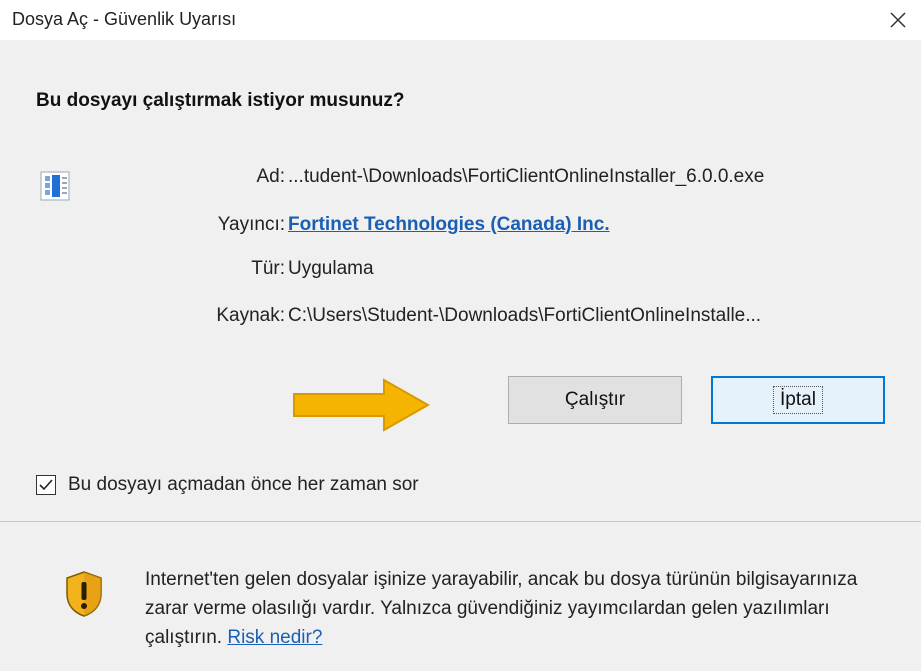  I want to click on close-button, so click(898, 20).